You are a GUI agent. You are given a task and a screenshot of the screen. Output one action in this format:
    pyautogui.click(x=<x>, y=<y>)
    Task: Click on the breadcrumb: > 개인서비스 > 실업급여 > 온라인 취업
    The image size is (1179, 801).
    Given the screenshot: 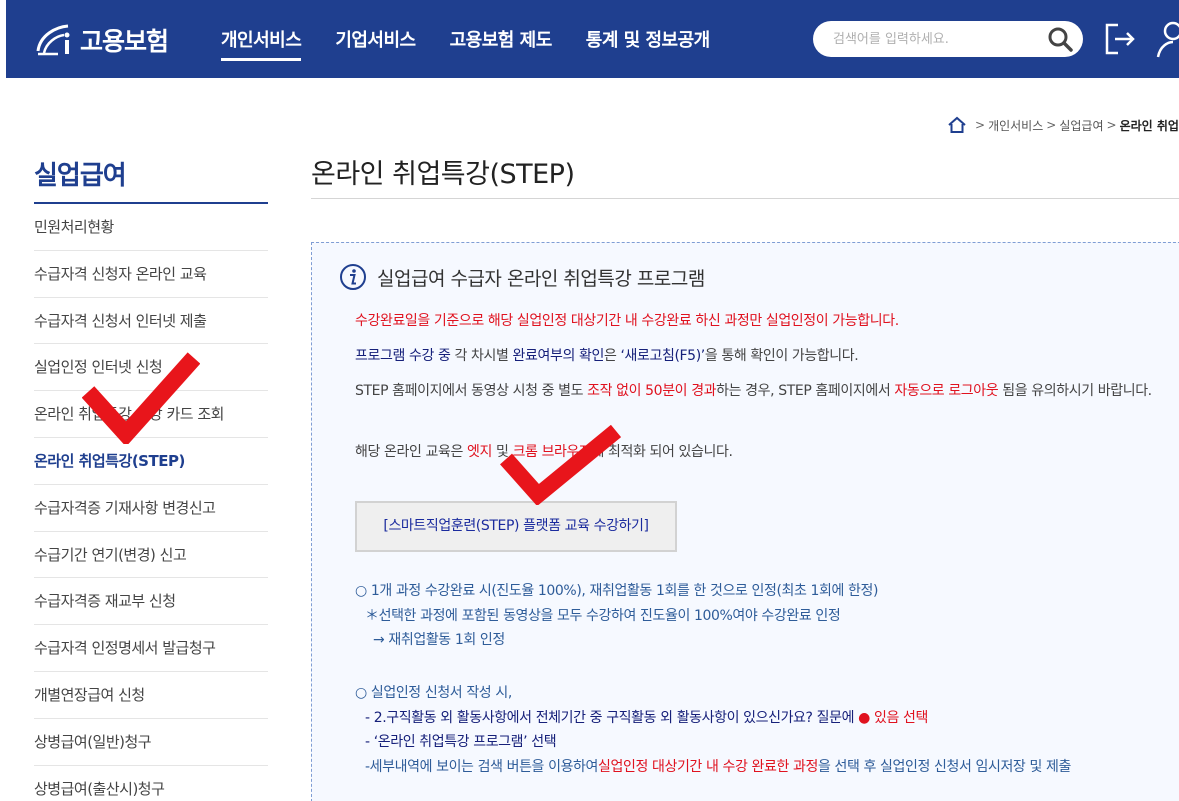 What is the action you would take?
    pyautogui.click(x=1063, y=125)
    